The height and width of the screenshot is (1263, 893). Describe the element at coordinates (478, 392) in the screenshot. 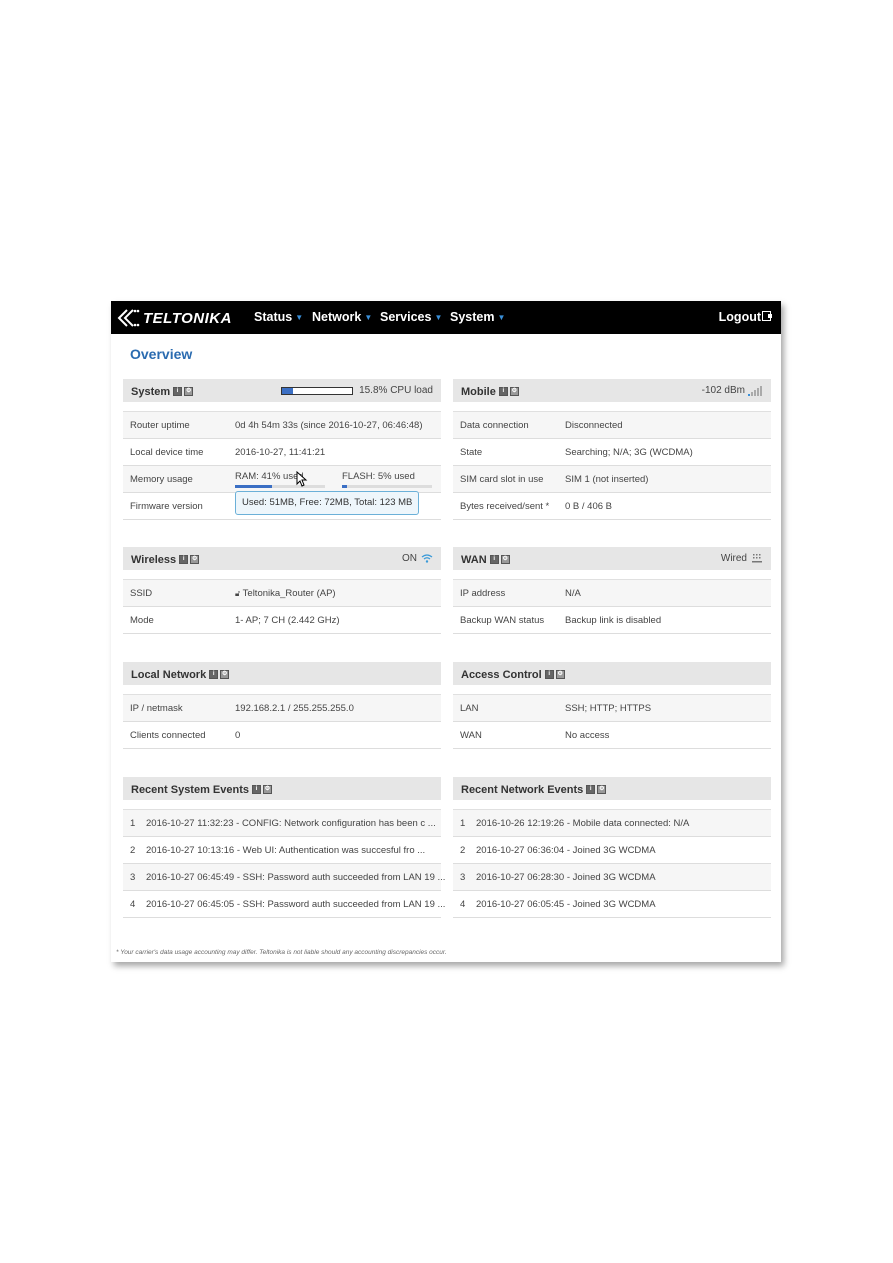

I see `mobile-panel-title: Mobile` at that location.